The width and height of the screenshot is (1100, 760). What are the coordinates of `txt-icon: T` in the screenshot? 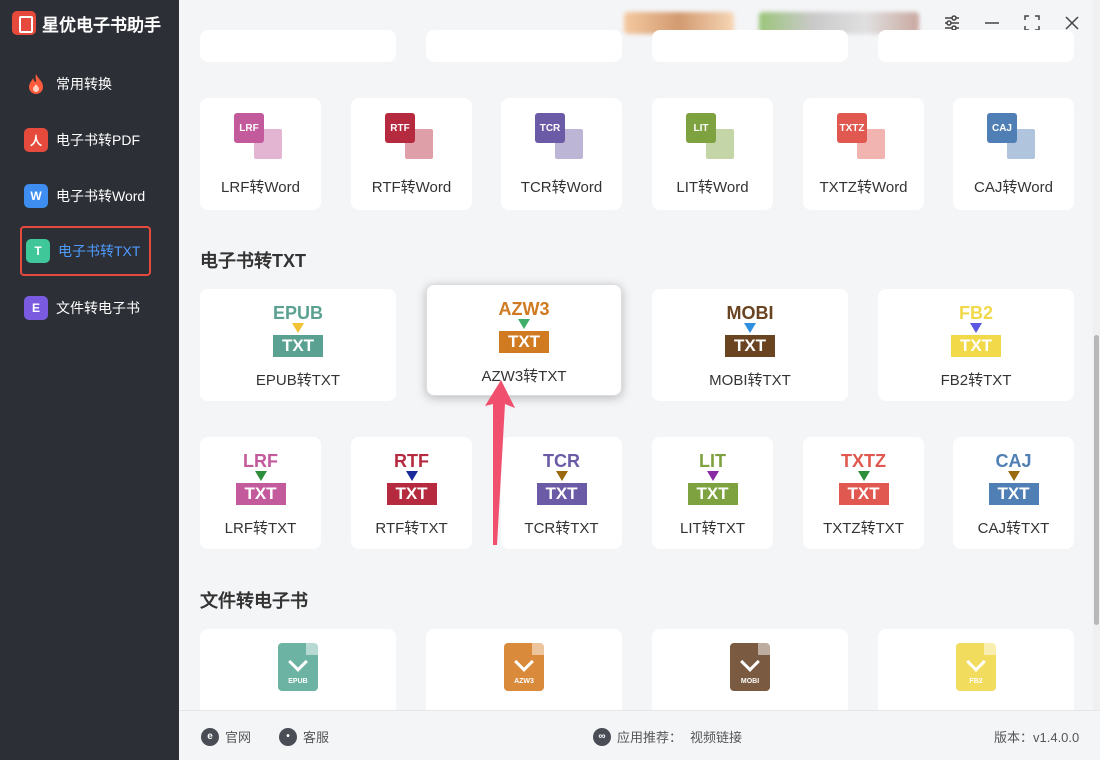 It's located at (38, 251).